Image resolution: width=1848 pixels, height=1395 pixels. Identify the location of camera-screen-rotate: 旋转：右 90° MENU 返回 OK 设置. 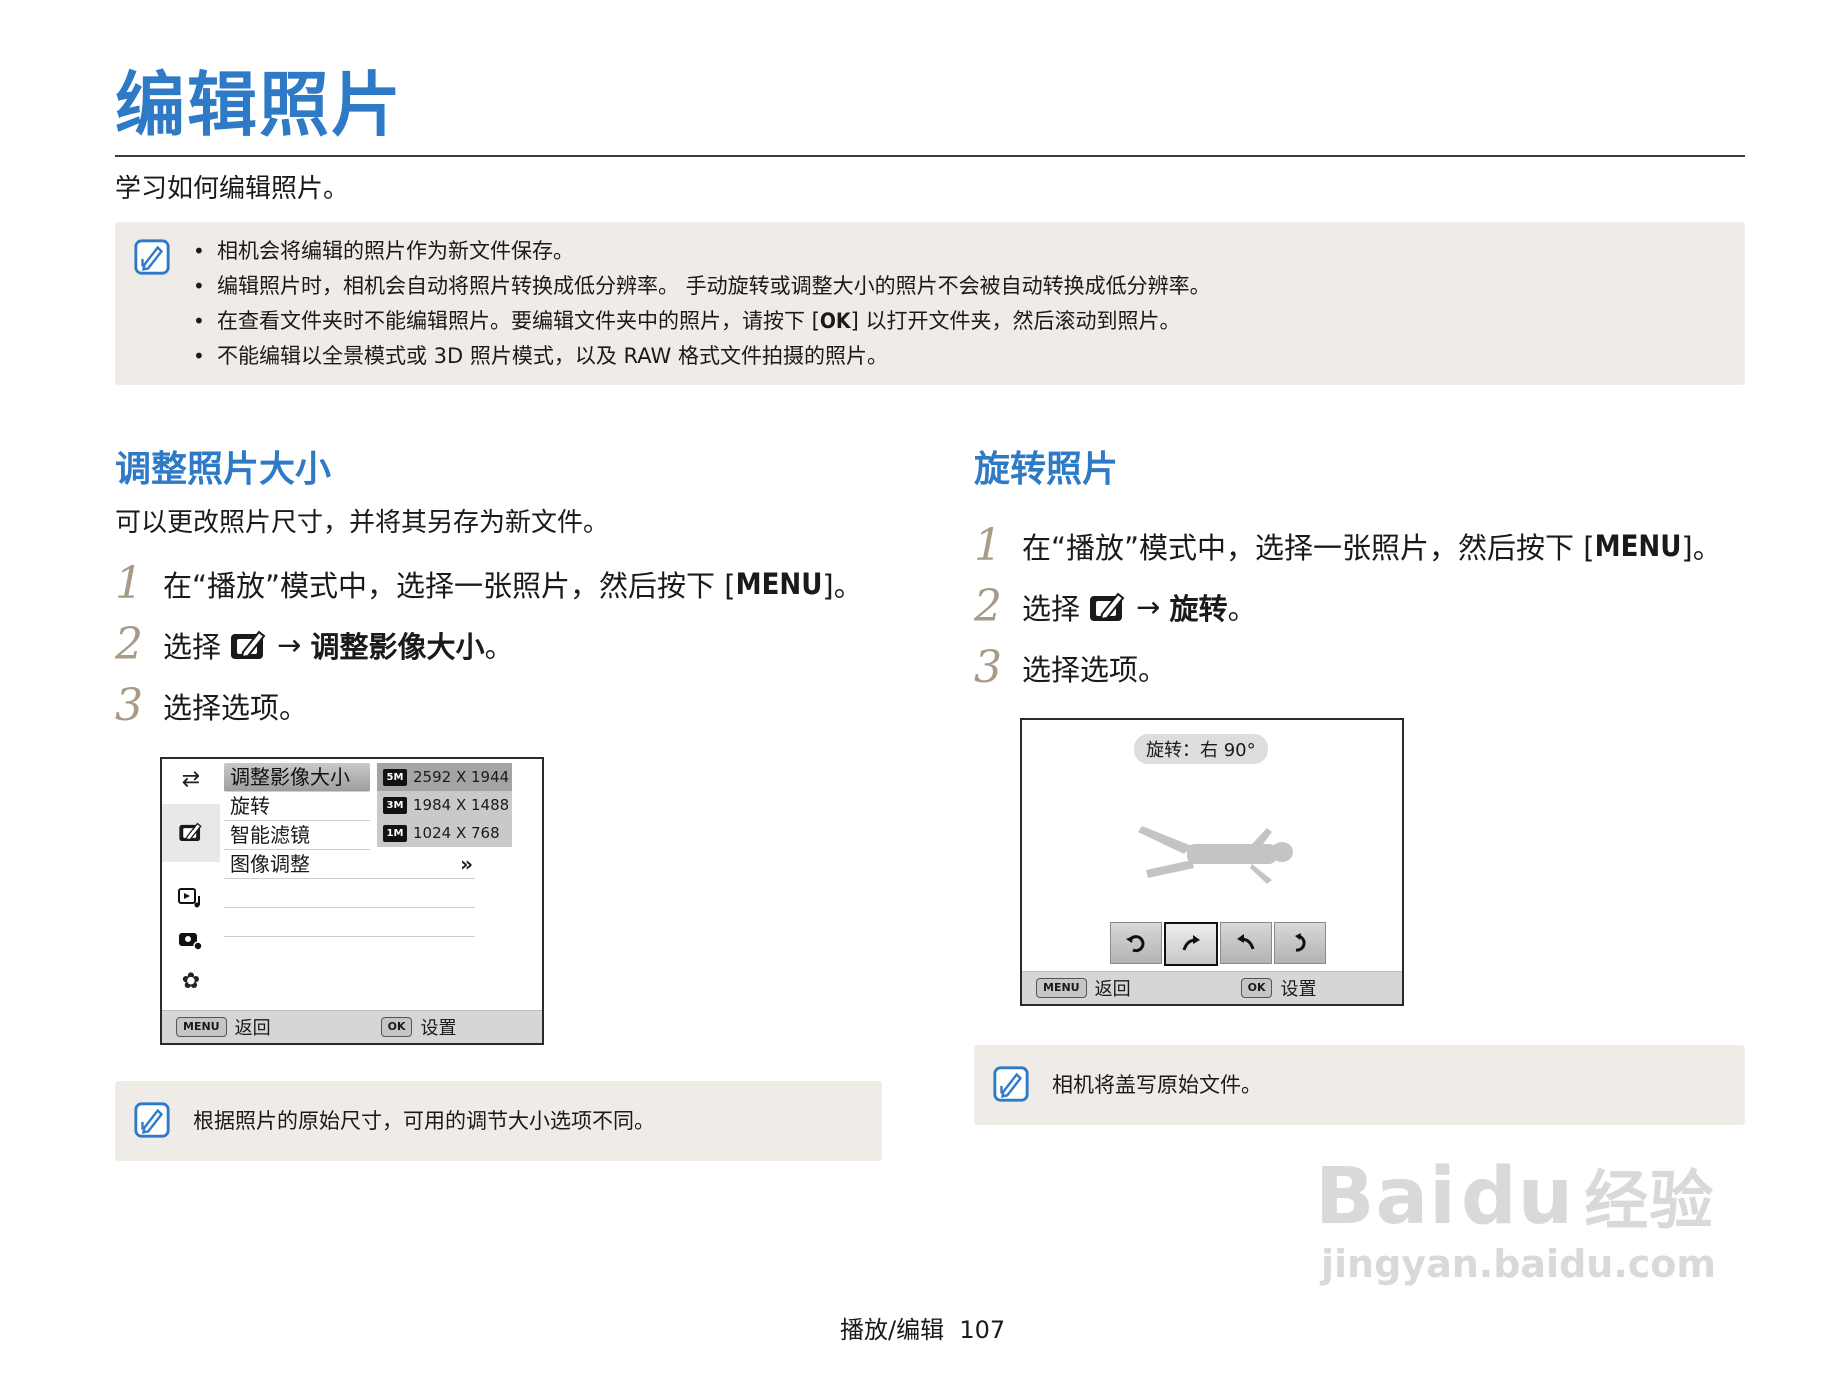
(1212, 862).